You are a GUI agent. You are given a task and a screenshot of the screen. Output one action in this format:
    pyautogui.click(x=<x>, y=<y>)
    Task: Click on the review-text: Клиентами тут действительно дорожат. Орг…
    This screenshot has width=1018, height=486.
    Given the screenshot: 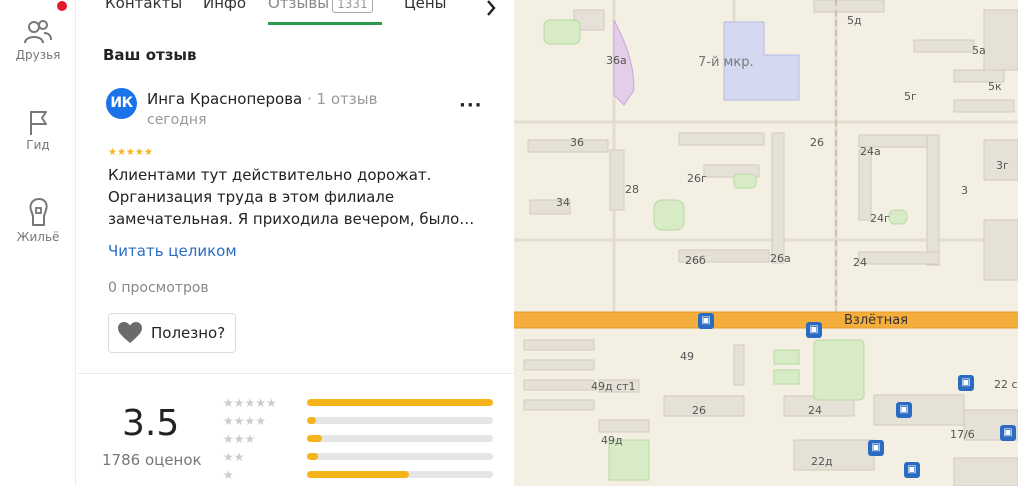 What is the action you would take?
    pyautogui.click(x=291, y=197)
    